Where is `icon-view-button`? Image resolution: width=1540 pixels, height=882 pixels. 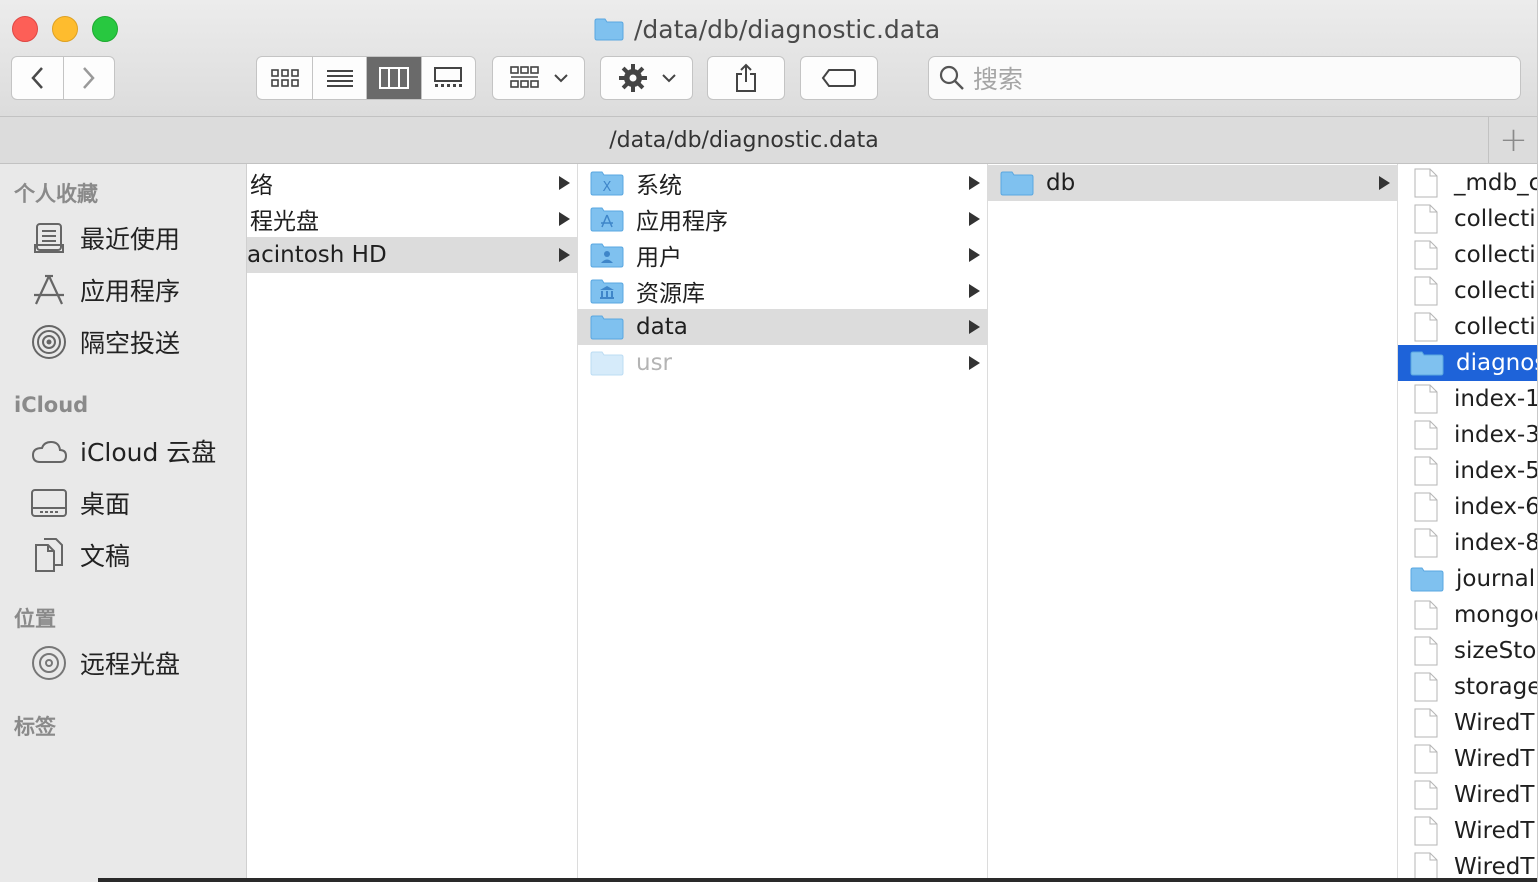
icon-view-button is located at coordinates (285, 78).